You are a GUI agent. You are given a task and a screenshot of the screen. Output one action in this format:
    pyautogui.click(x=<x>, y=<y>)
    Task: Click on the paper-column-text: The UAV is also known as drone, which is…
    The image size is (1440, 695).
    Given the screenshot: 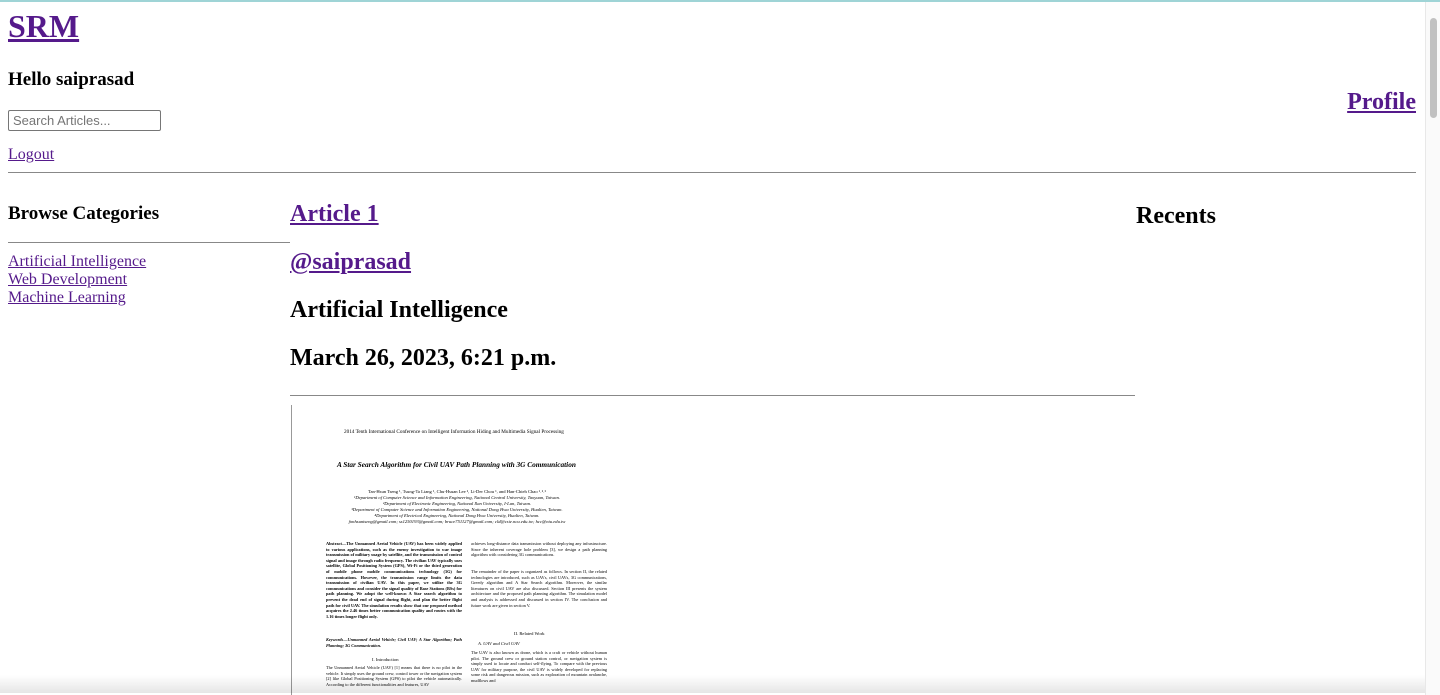 What is the action you would take?
    pyautogui.click(x=539, y=666)
    